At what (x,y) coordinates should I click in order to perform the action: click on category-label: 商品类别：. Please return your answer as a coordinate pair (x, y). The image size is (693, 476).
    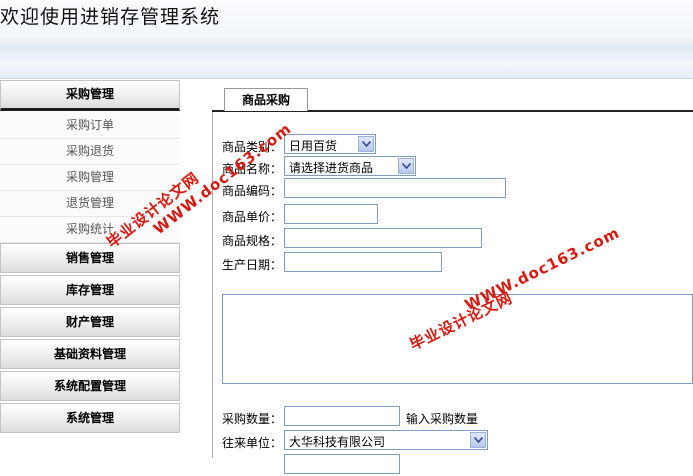
    Looking at the image, I should click on (252, 147).